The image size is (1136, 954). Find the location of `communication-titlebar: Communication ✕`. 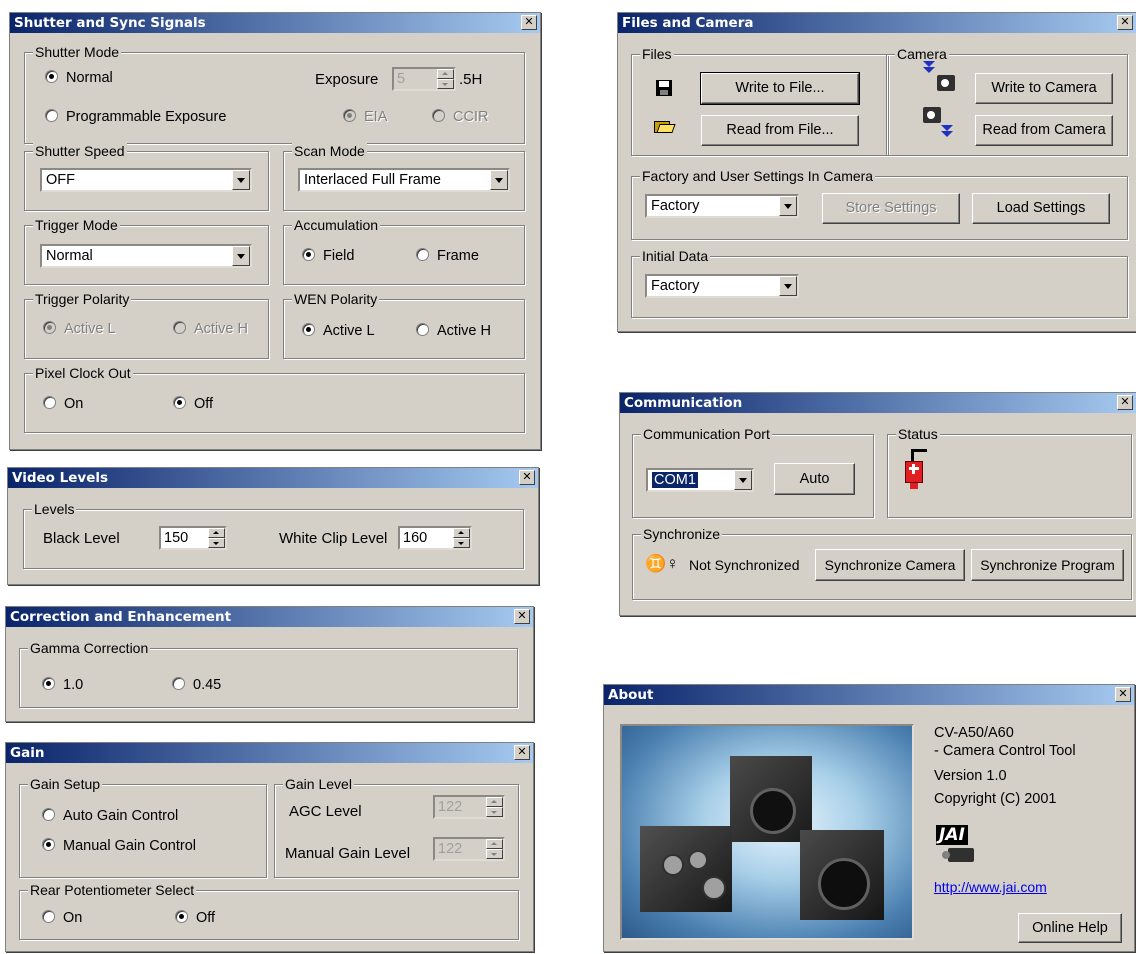

communication-titlebar: Communication ✕ is located at coordinates (878, 403).